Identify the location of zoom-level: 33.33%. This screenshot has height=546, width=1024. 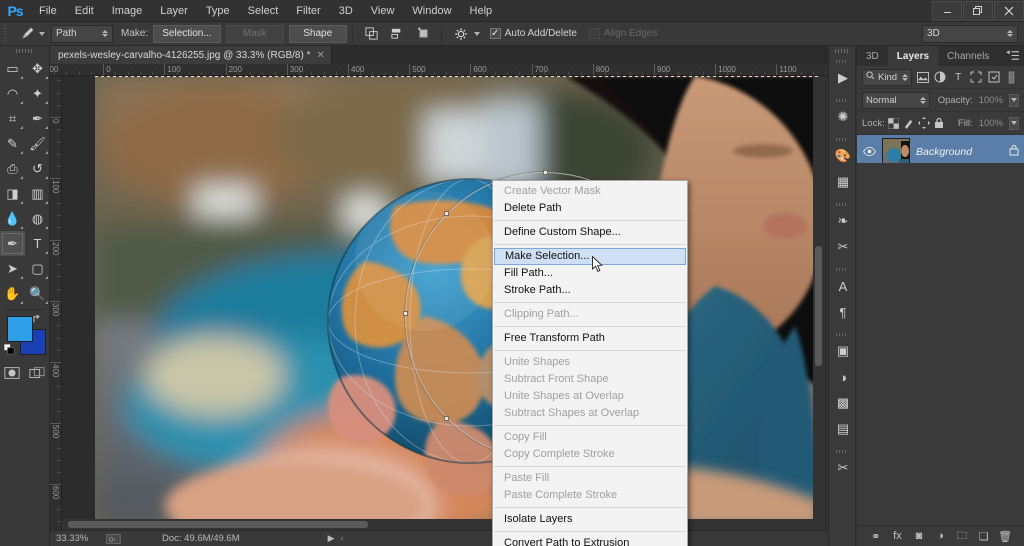
(76, 538).